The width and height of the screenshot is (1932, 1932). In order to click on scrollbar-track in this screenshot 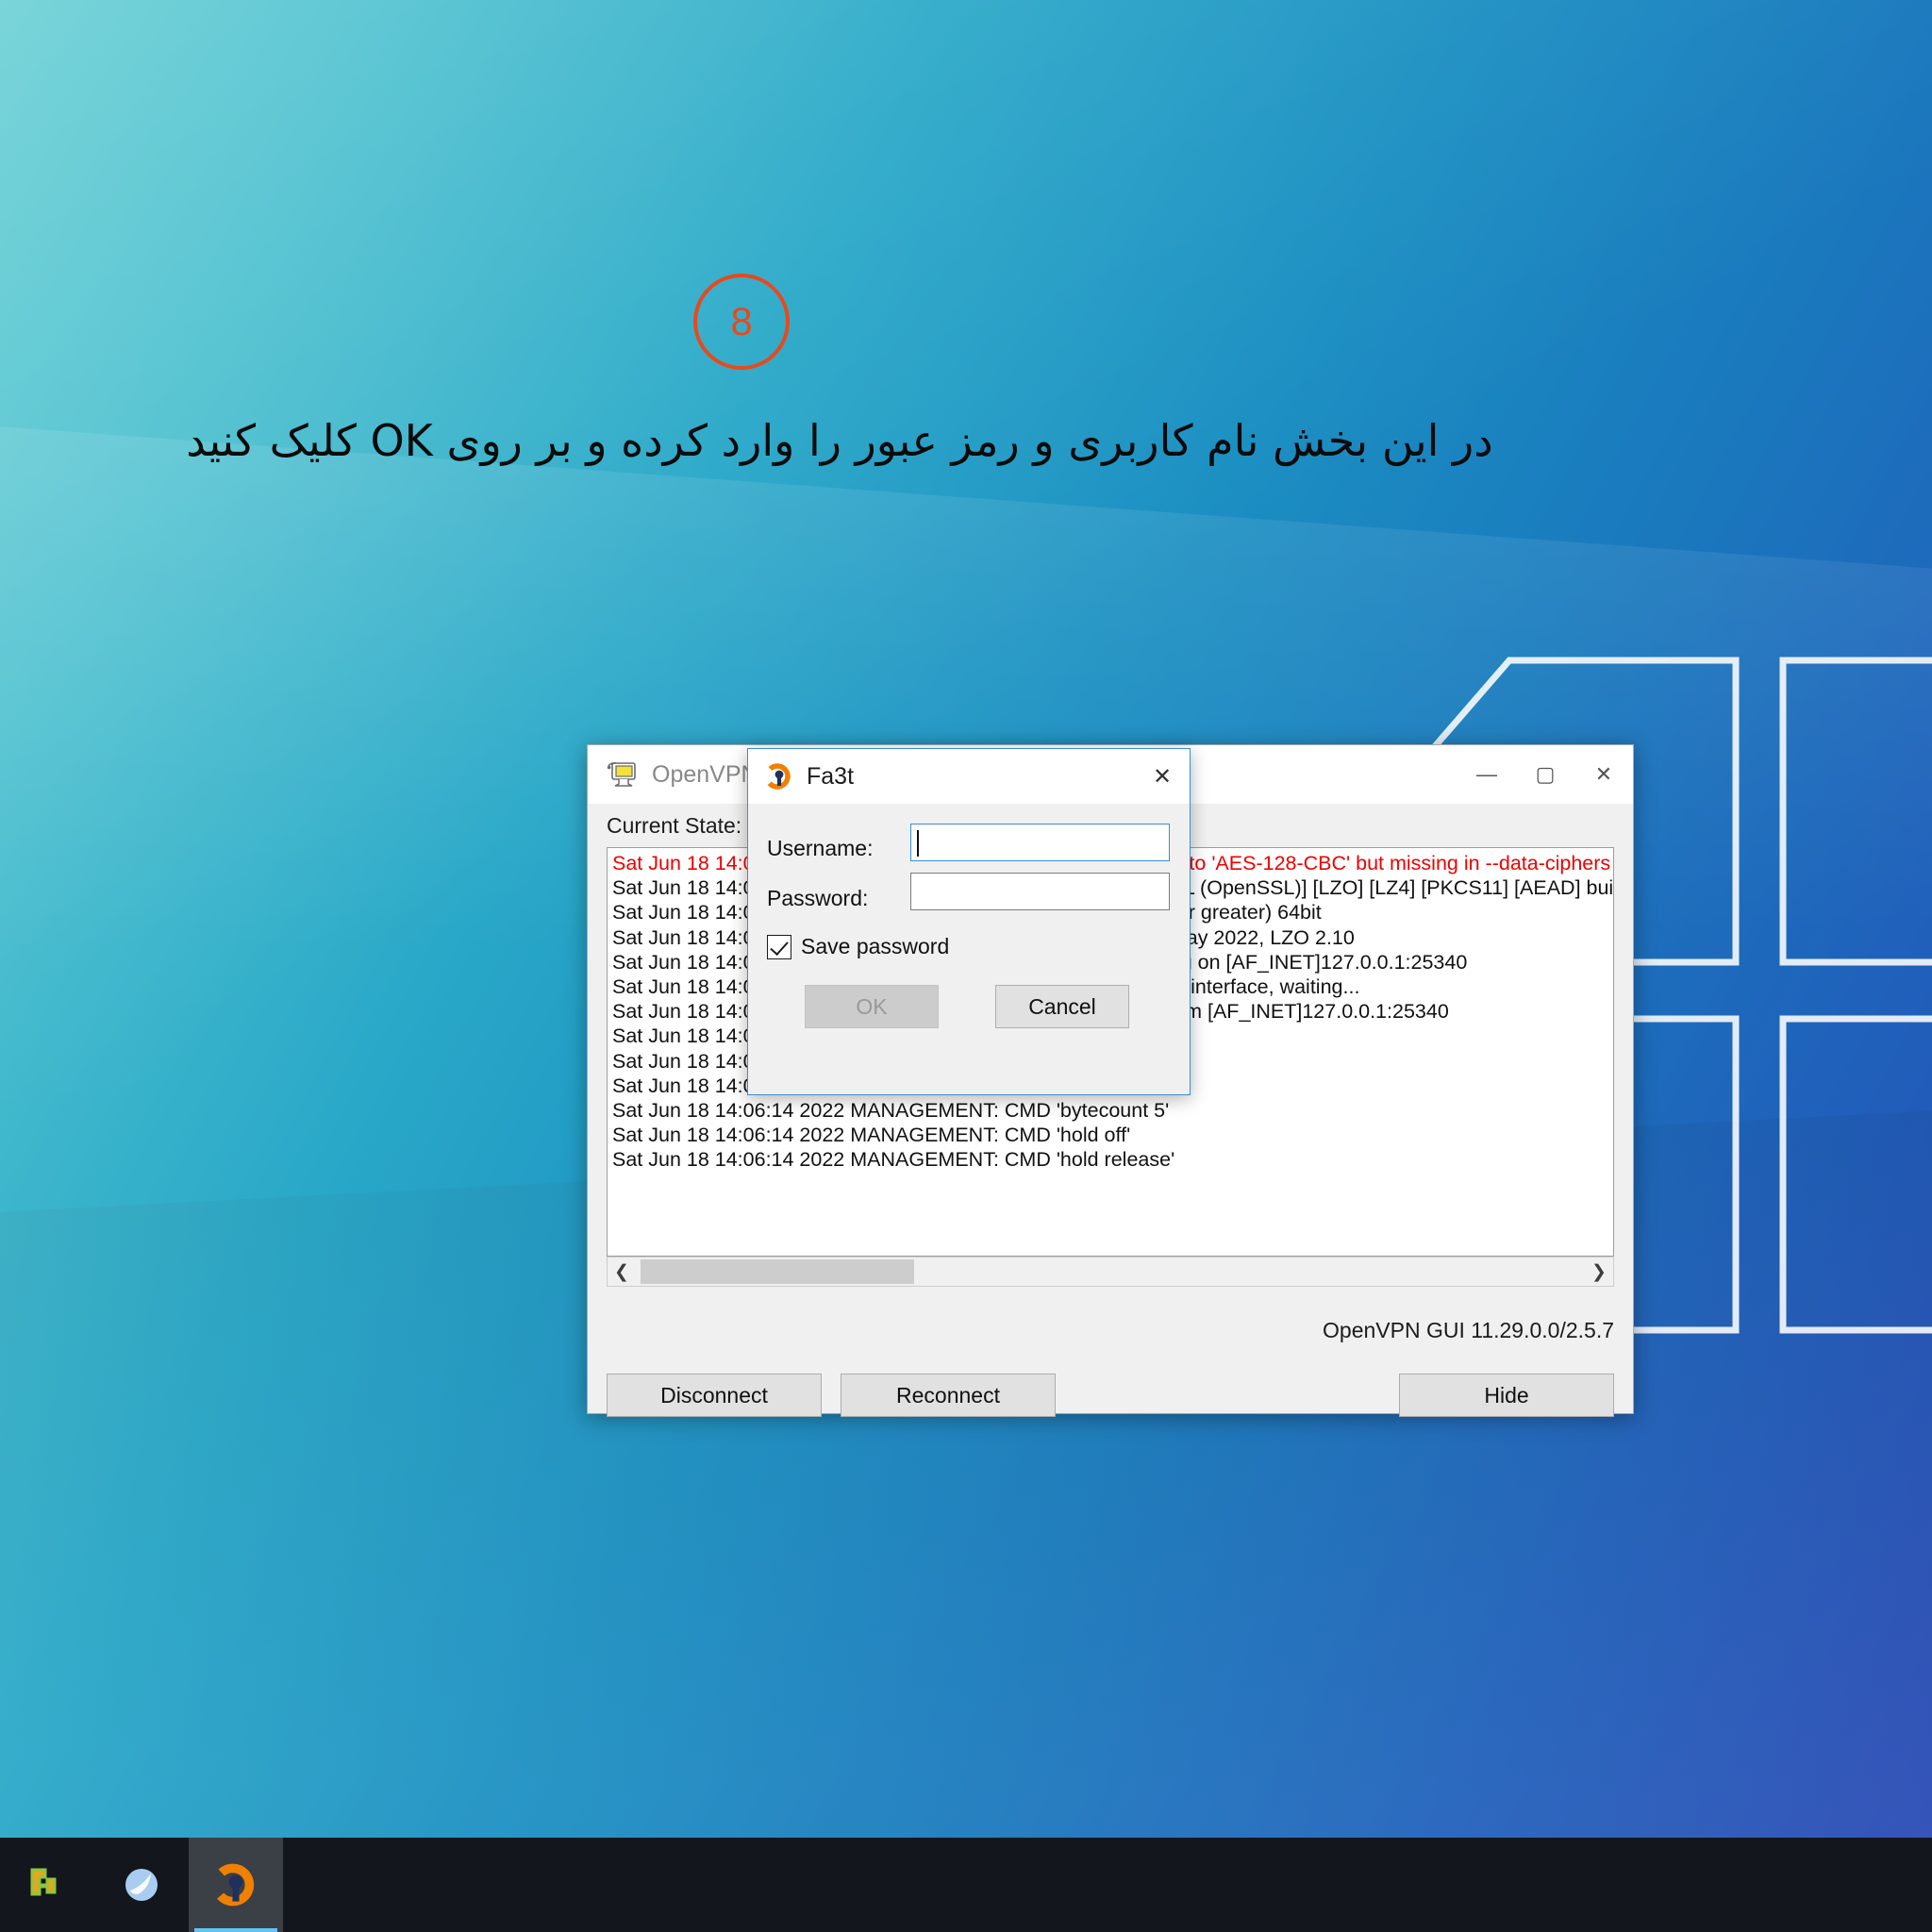, I will do `click(1111, 1272)`.